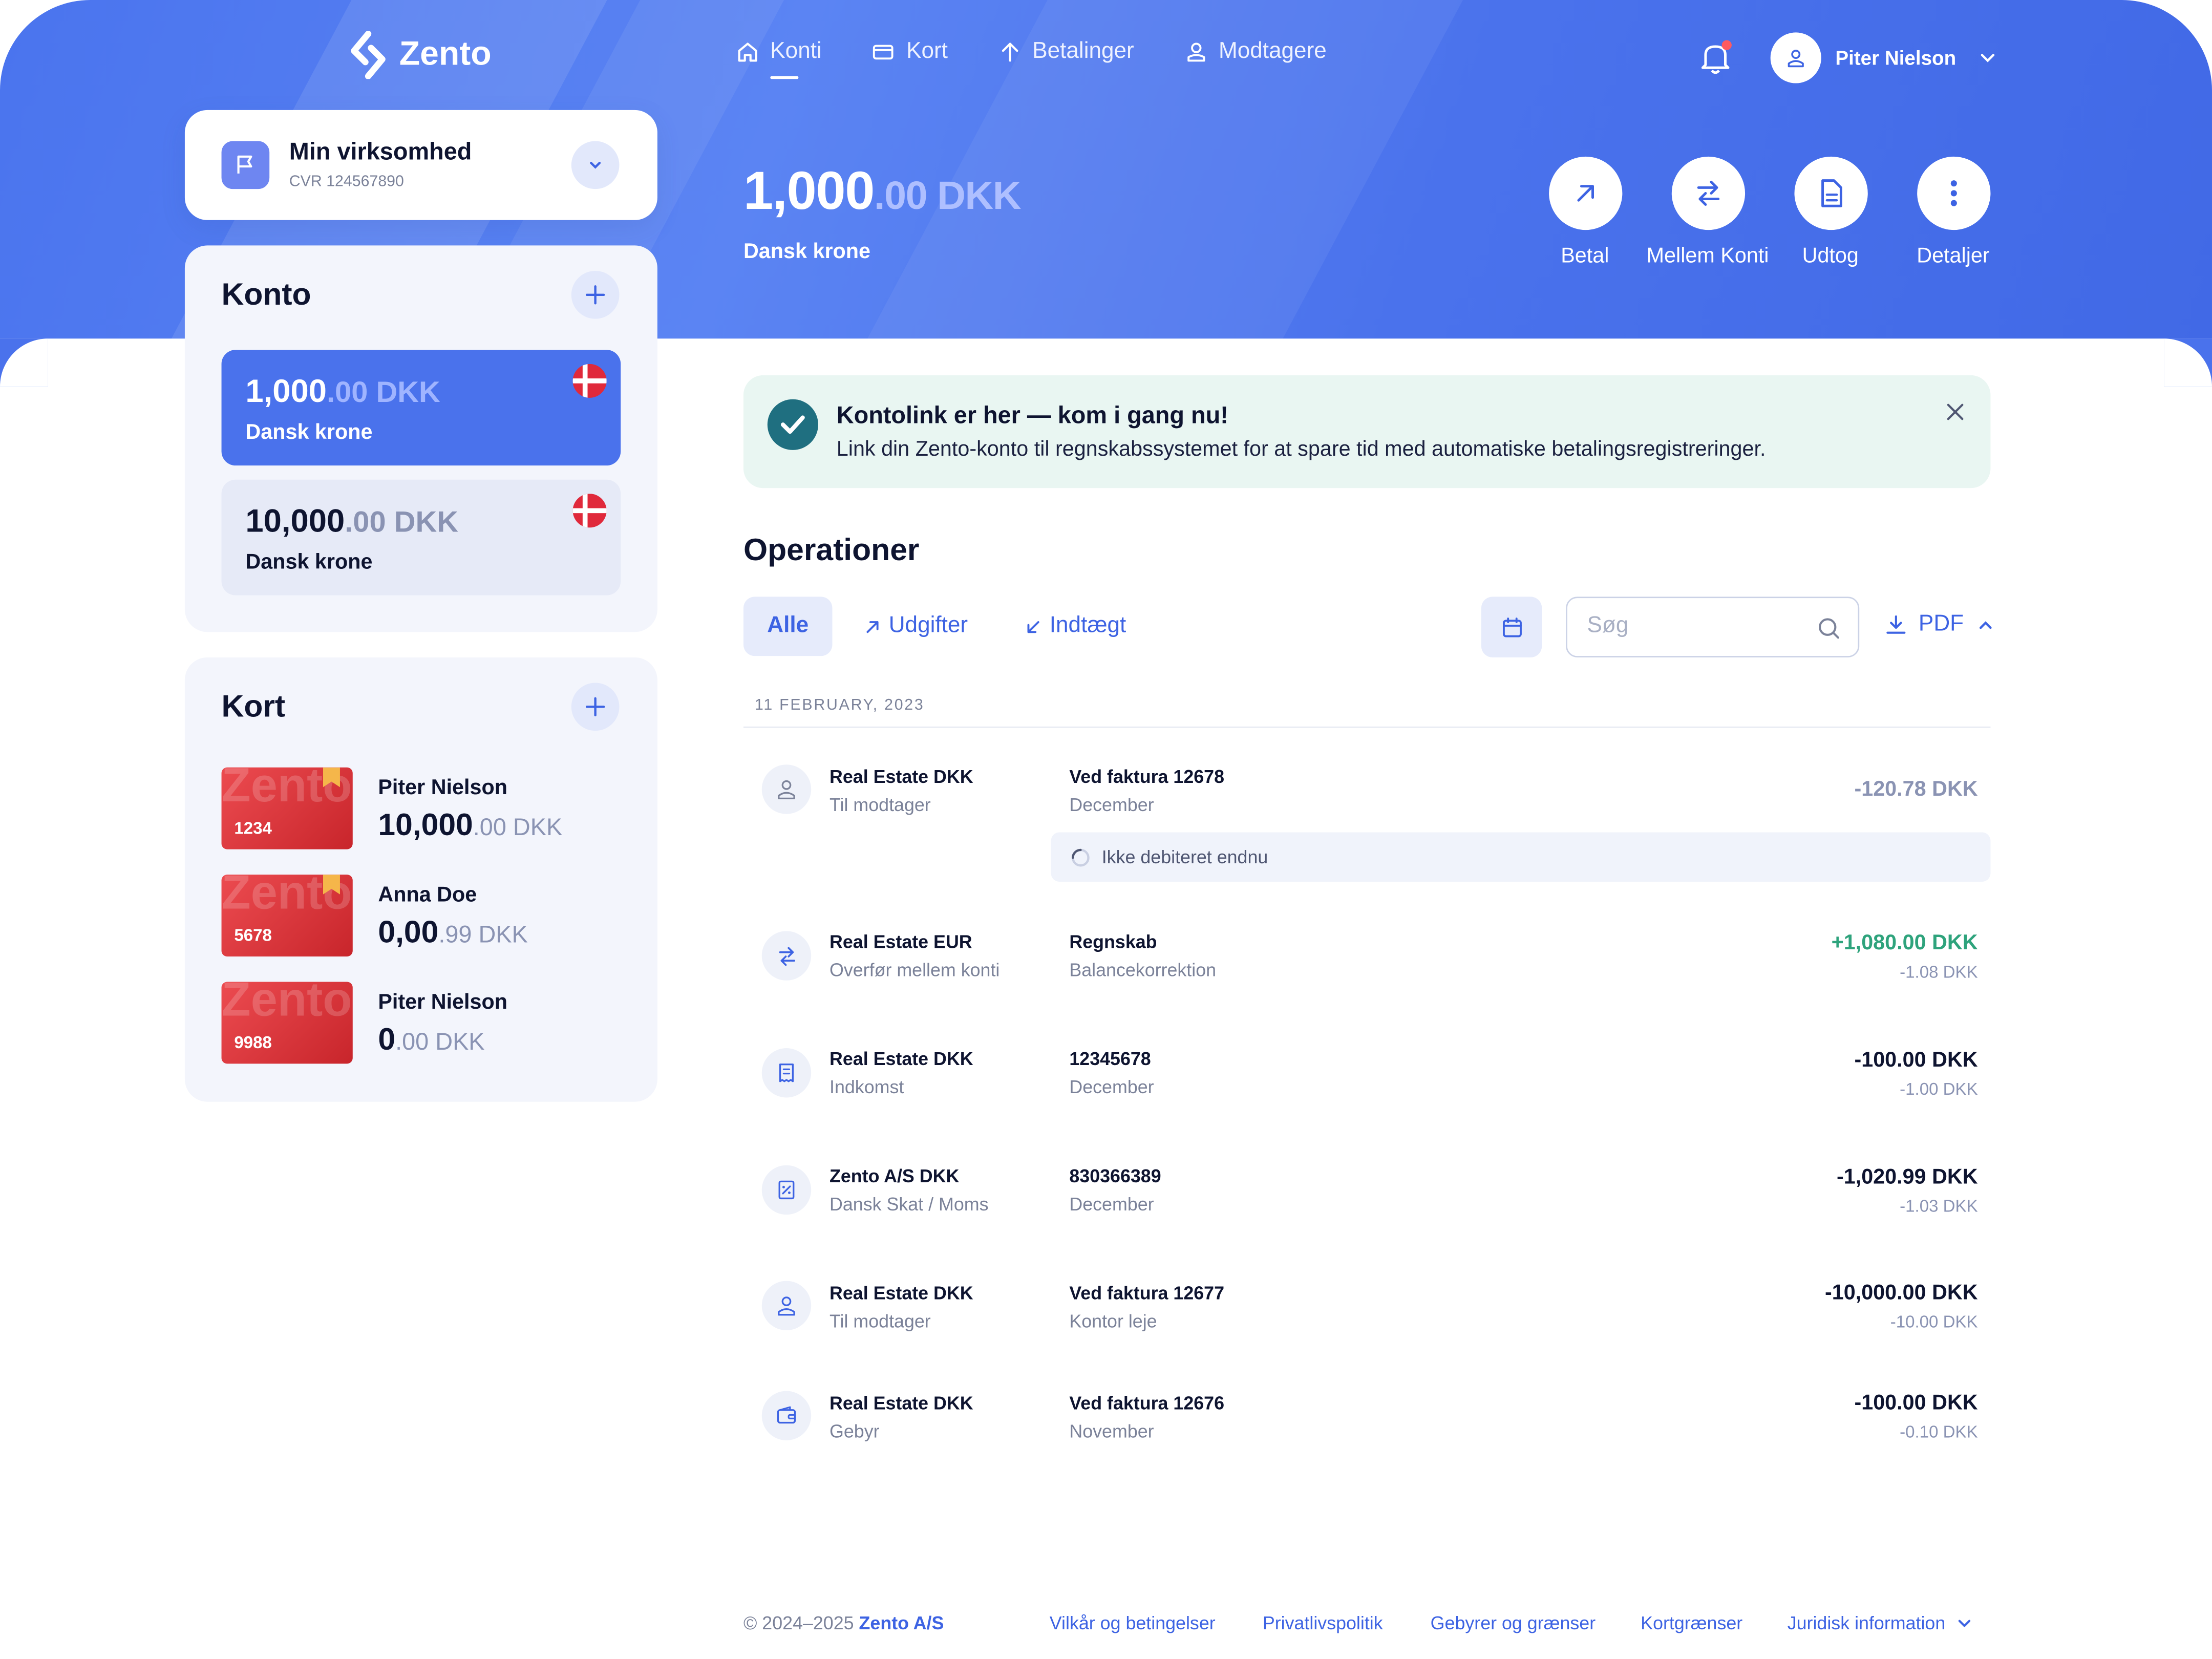  Describe the element at coordinates (1700, 626) in the screenshot. I see `search-input` at that location.